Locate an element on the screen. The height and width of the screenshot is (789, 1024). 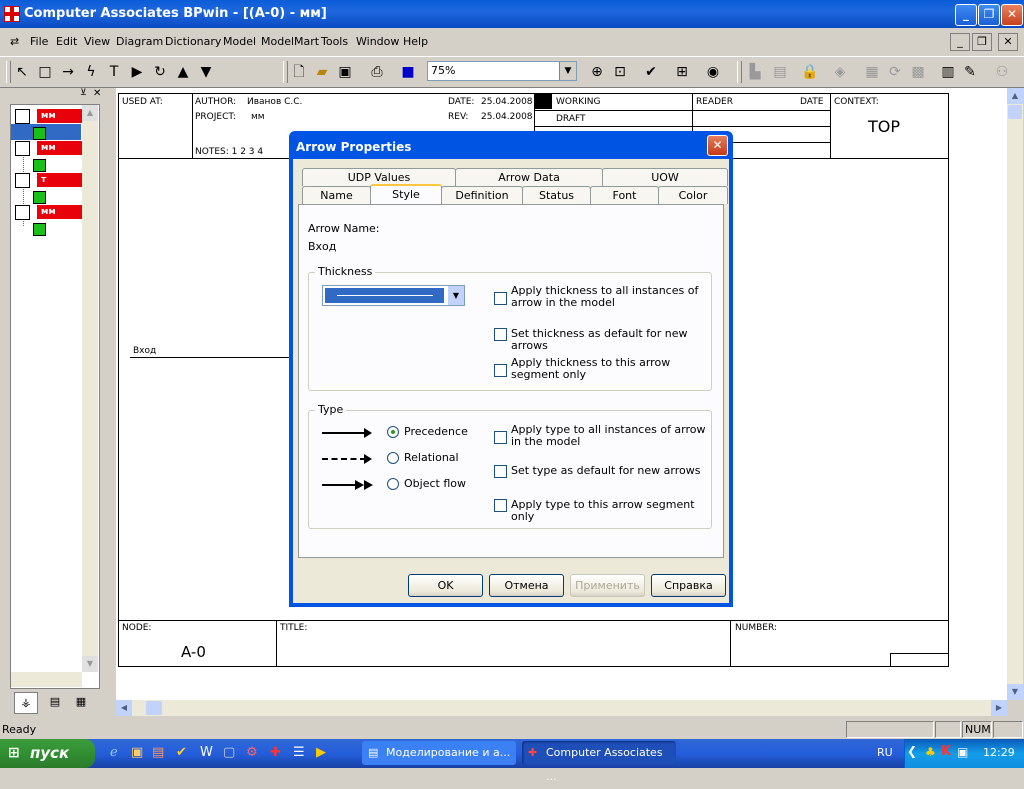
arrow-label: Вход is located at coordinates (144, 351).